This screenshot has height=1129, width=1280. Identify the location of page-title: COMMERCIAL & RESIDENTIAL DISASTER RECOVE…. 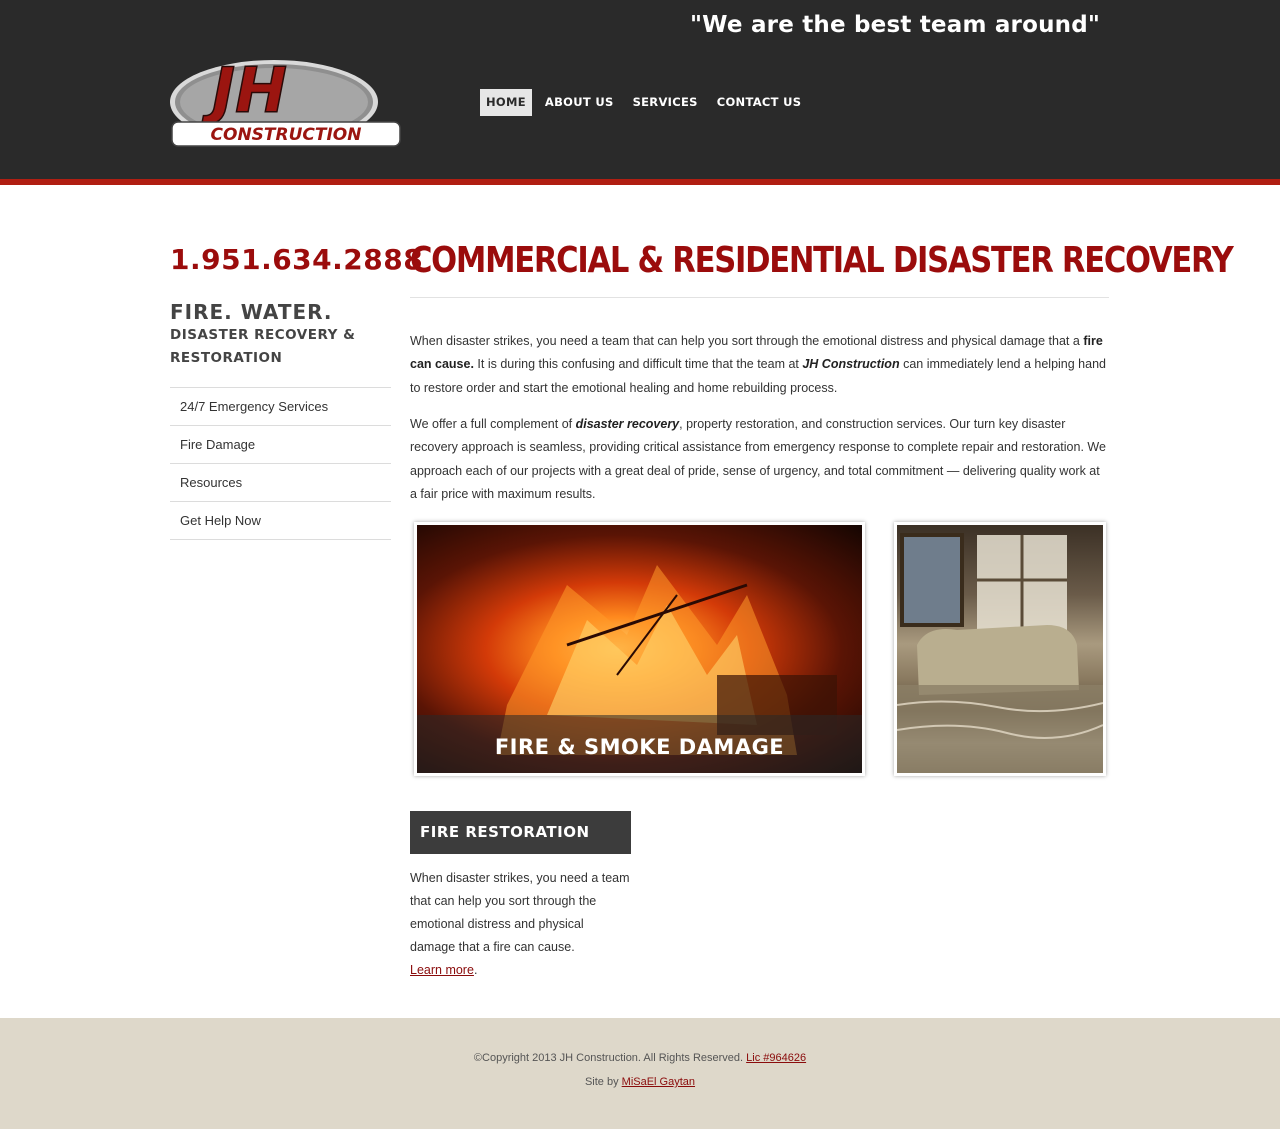
(822, 260).